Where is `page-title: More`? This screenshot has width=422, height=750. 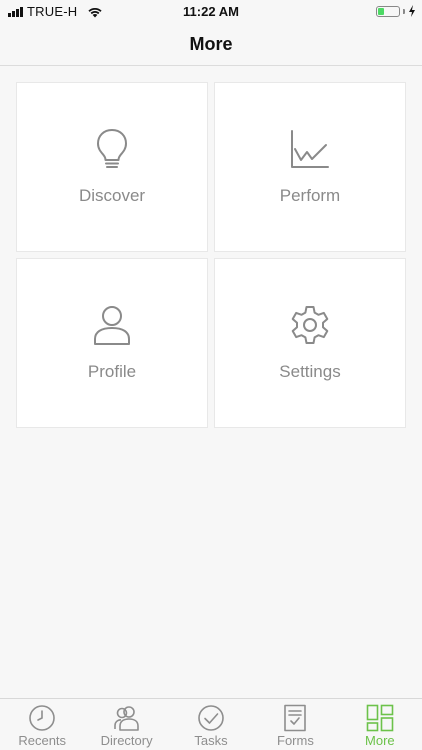 page-title: More is located at coordinates (211, 44).